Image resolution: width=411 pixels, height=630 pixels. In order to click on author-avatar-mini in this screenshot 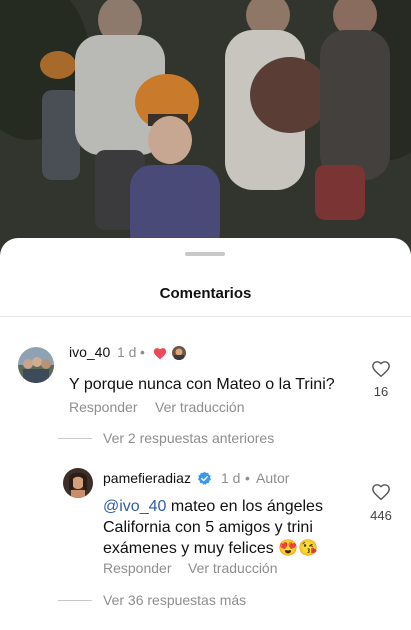, I will do `click(179, 353)`.